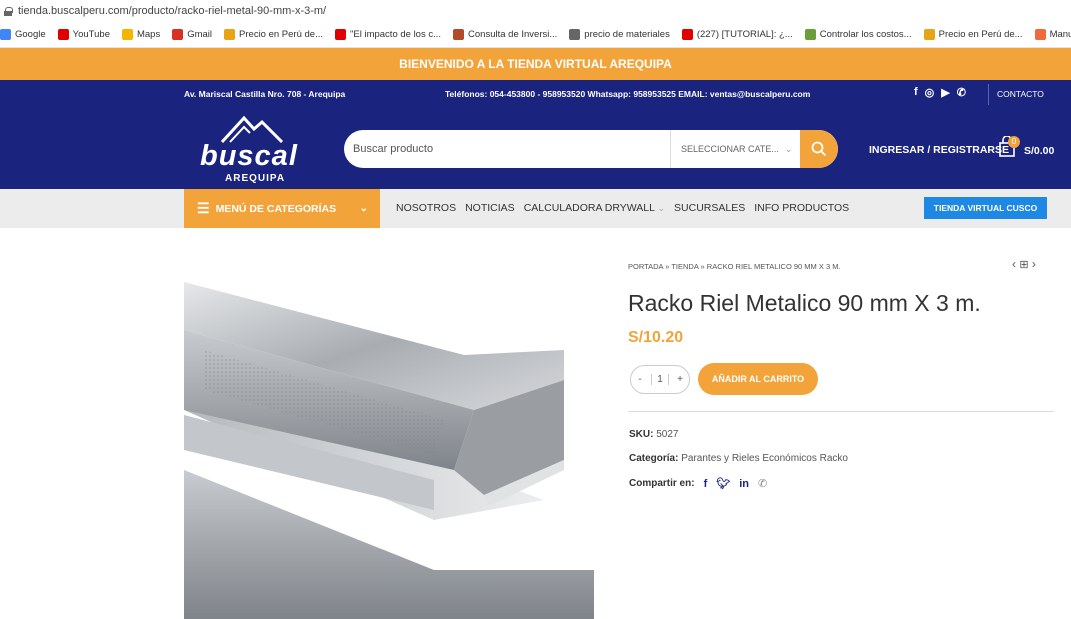 This screenshot has height=619, width=1071. Describe the element at coordinates (252, 129) in the screenshot. I see `mountain-logo-icon` at that location.